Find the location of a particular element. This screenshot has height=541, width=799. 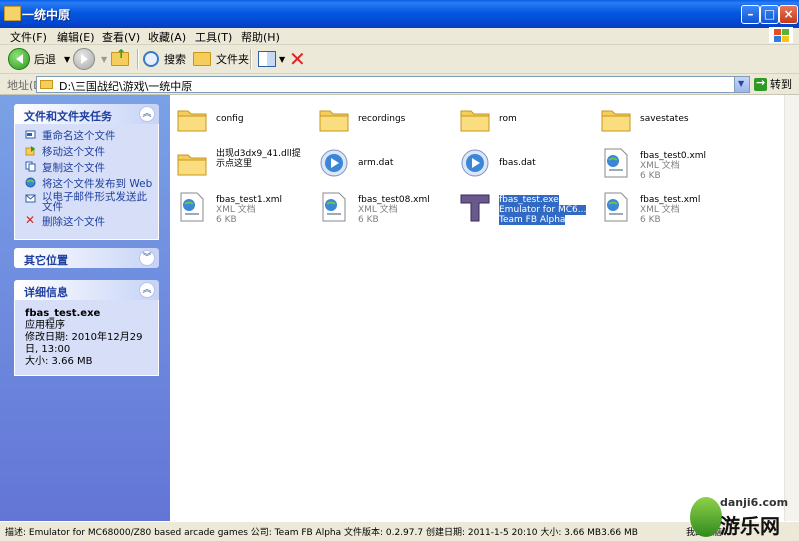

task-label: 删除这个文件 is located at coordinates (73, 222).